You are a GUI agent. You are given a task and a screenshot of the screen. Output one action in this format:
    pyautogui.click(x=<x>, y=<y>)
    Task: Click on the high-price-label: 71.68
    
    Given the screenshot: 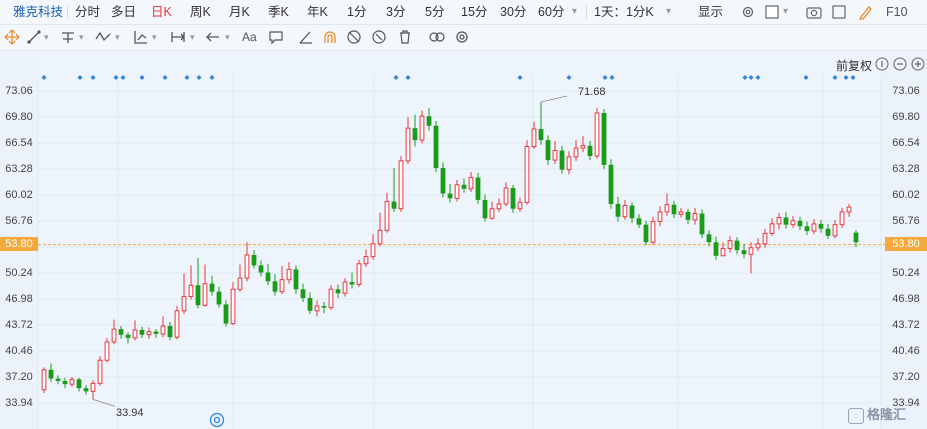 What is the action you would take?
    pyautogui.click(x=592, y=92)
    